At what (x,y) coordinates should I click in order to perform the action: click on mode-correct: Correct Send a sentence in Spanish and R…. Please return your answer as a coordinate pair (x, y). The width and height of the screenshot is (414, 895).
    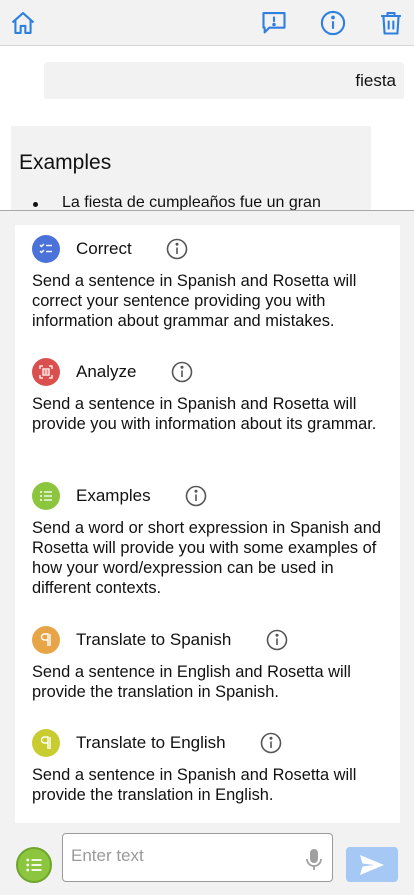
    Looking at the image, I should click on (212, 283).